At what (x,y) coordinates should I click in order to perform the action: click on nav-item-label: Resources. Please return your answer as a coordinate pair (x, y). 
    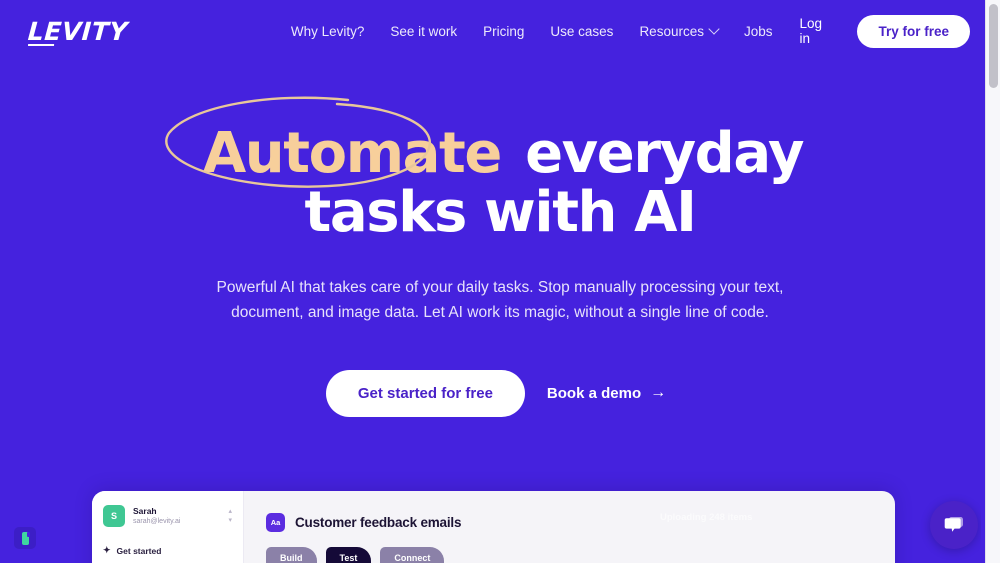
    Looking at the image, I should click on (671, 31).